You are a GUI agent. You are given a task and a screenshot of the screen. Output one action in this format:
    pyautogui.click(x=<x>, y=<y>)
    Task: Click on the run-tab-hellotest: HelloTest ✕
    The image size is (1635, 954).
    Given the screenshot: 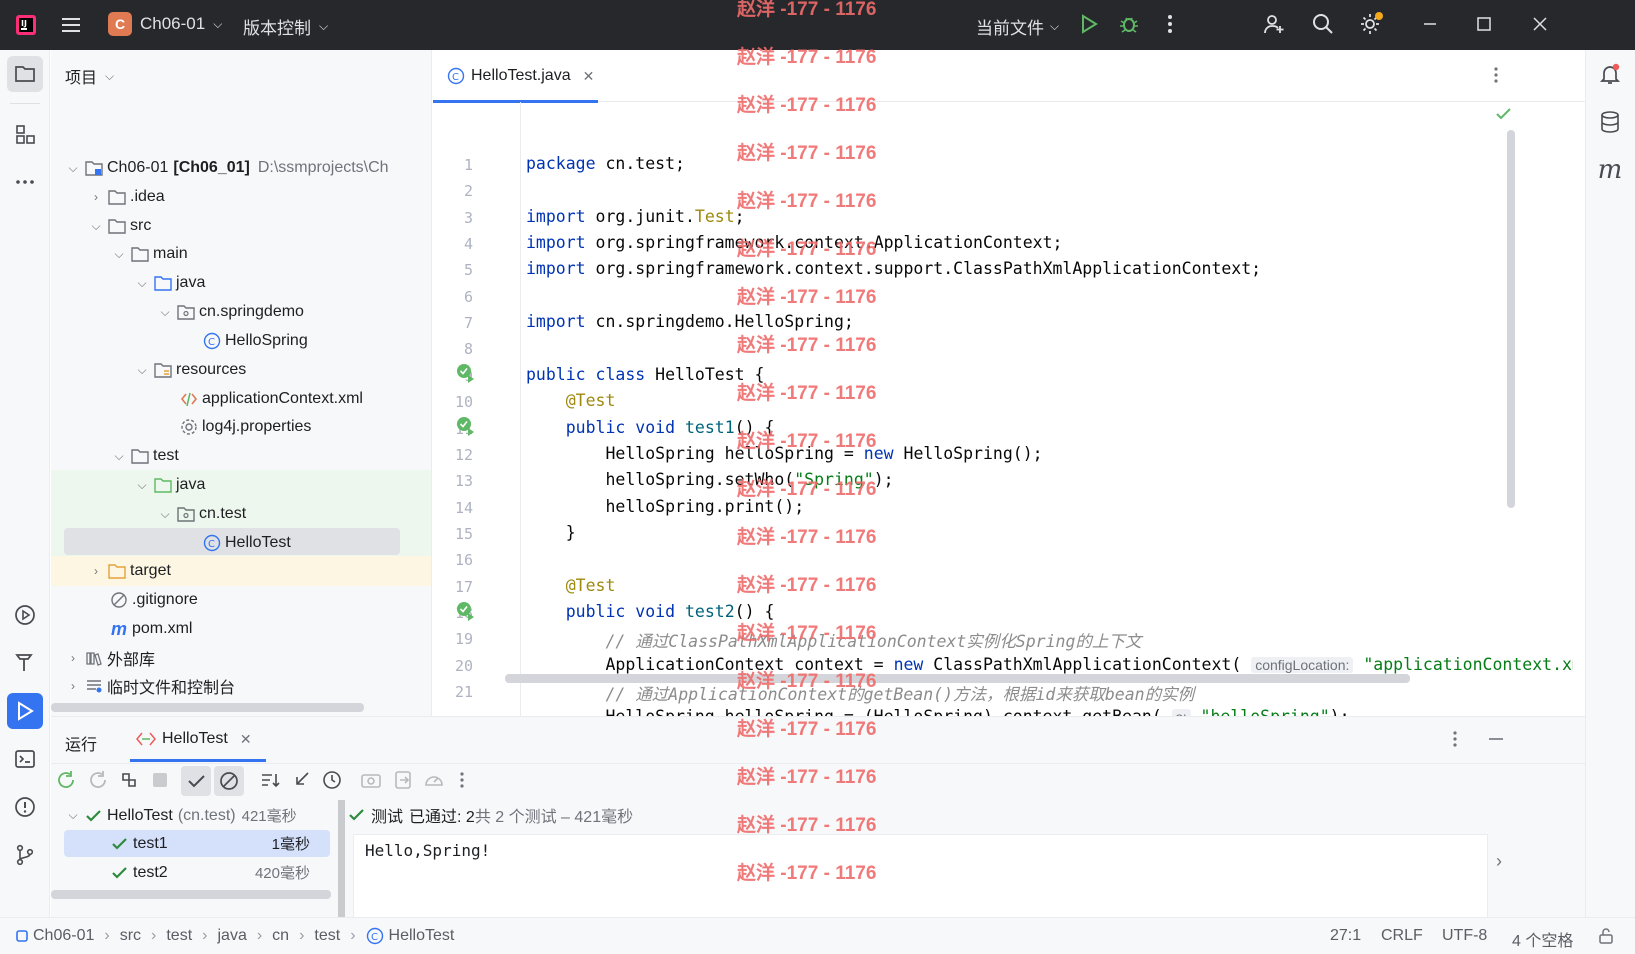 What is the action you would take?
    pyautogui.click(x=198, y=739)
    